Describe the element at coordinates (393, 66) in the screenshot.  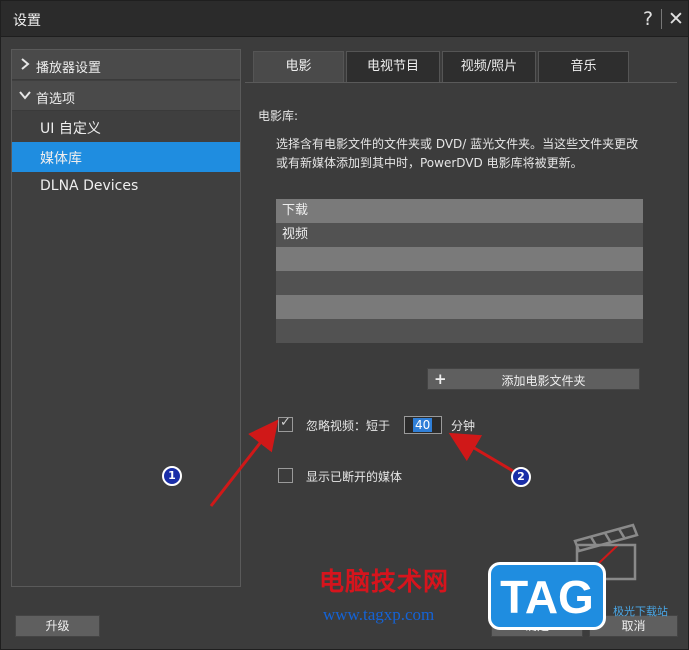
I see `tab-tv-shows: 电视节目` at that location.